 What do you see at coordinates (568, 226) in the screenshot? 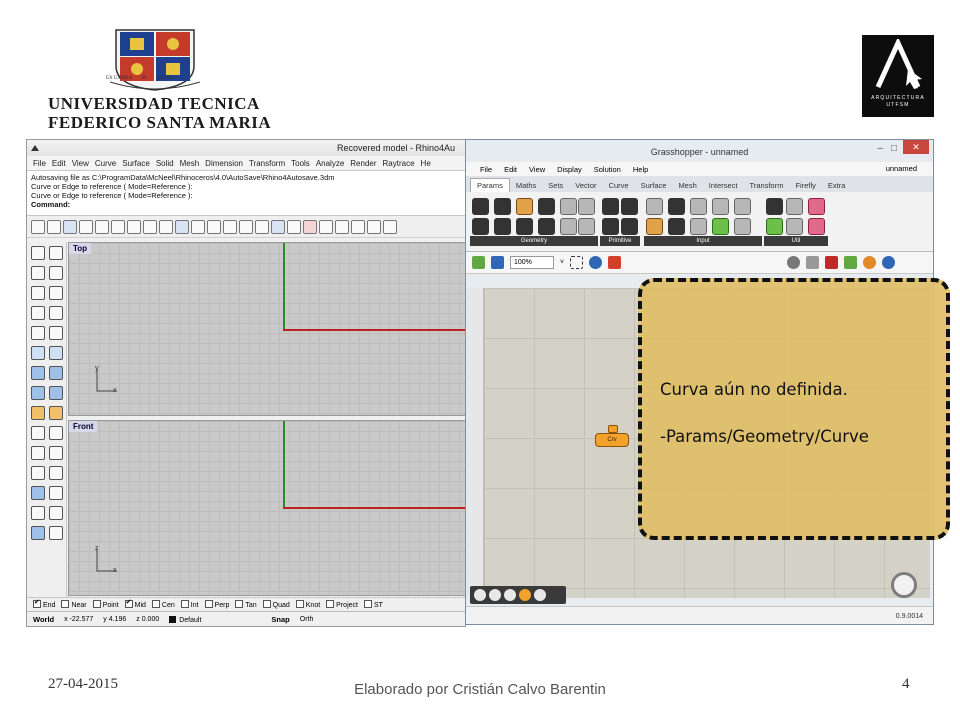
I see `surface-param-icon` at bounding box center [568, 226].